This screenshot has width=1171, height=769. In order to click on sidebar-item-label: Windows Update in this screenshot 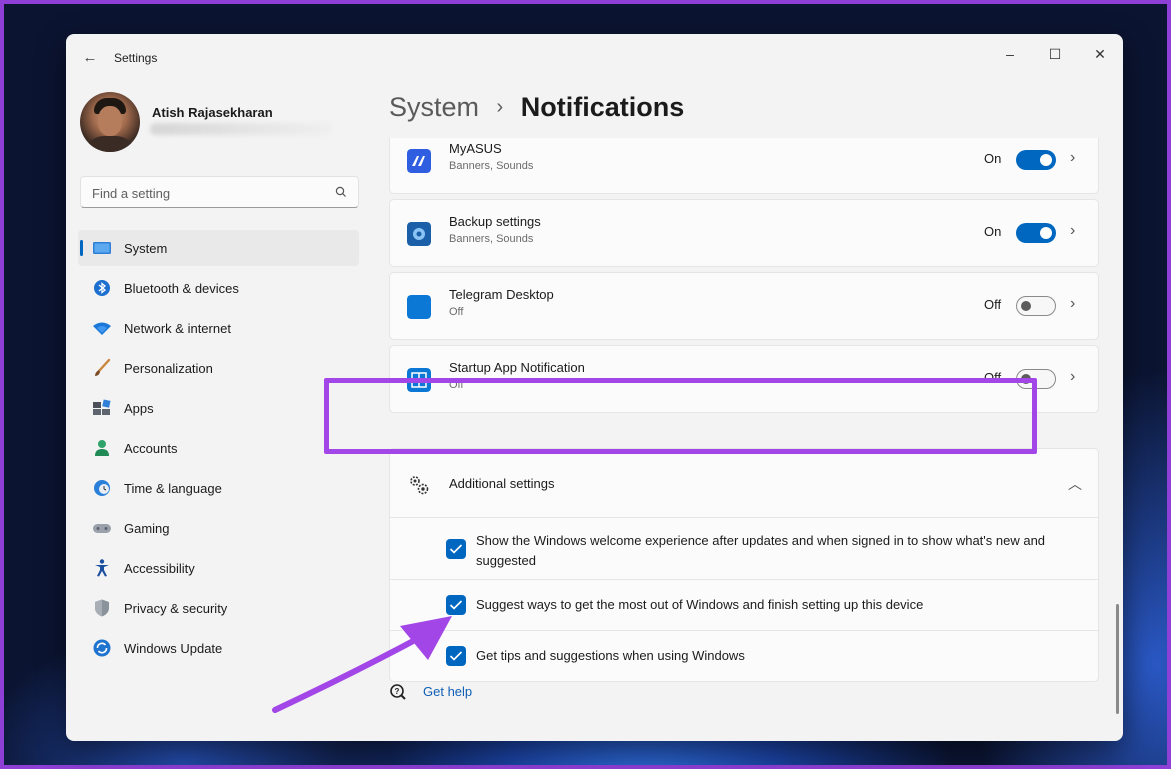, I will do `click(173, 648)`.